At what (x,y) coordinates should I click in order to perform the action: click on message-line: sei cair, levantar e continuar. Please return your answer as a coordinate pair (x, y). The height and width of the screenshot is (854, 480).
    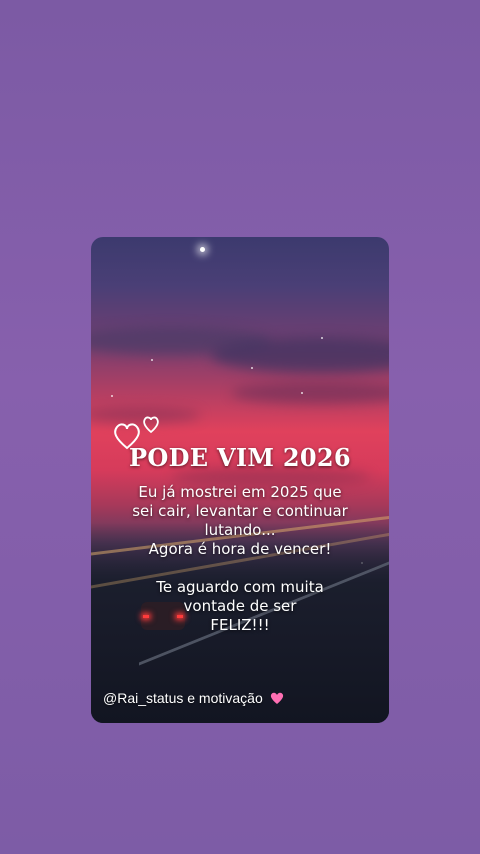
    Looking at the image, I should click on (240, 511).